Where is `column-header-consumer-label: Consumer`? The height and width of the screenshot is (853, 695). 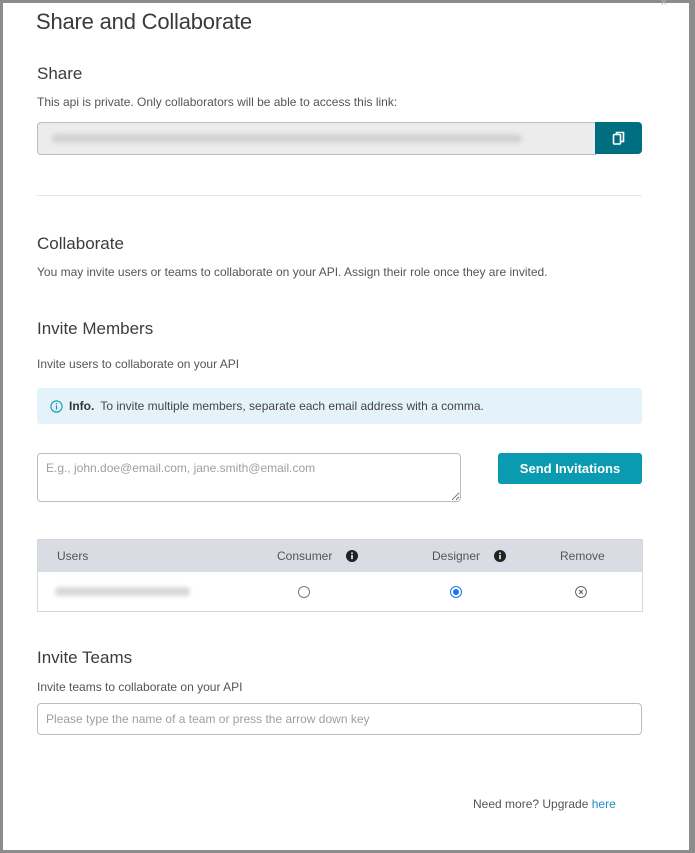
column-header-consumer-label: Consumer is located at coordinates (305, 556).